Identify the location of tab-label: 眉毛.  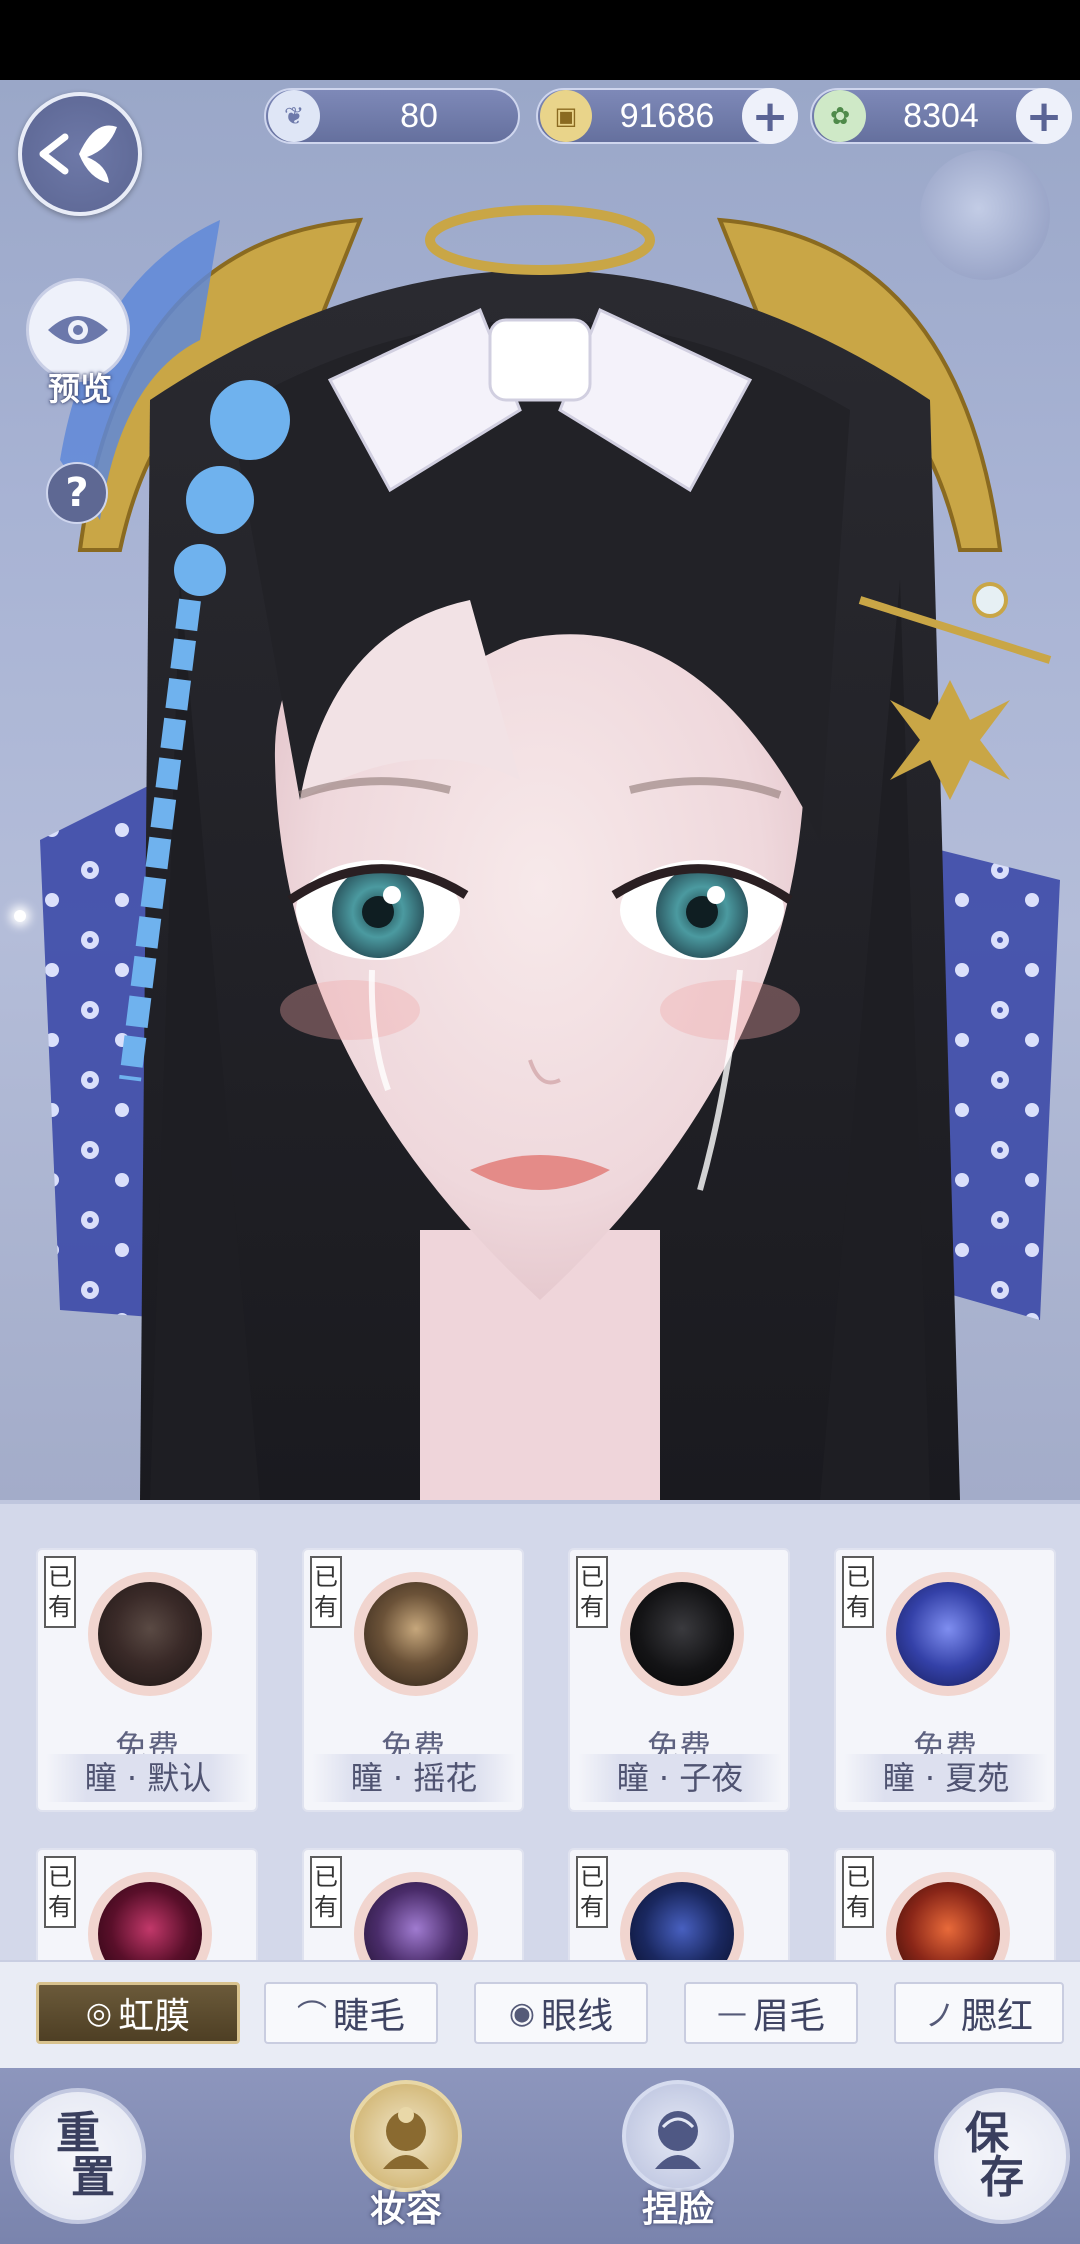
(788, 2016).